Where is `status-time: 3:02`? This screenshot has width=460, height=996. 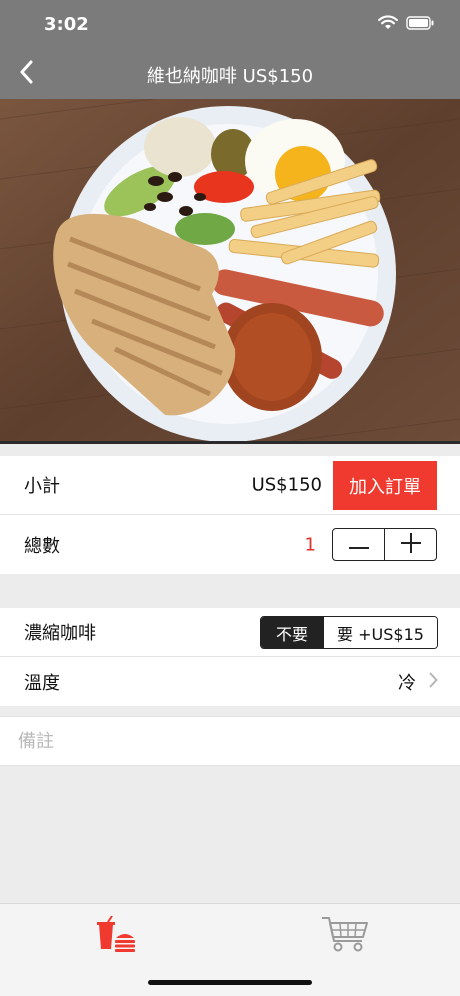
status-time: 3:02 is located at coordinates (66, 24).